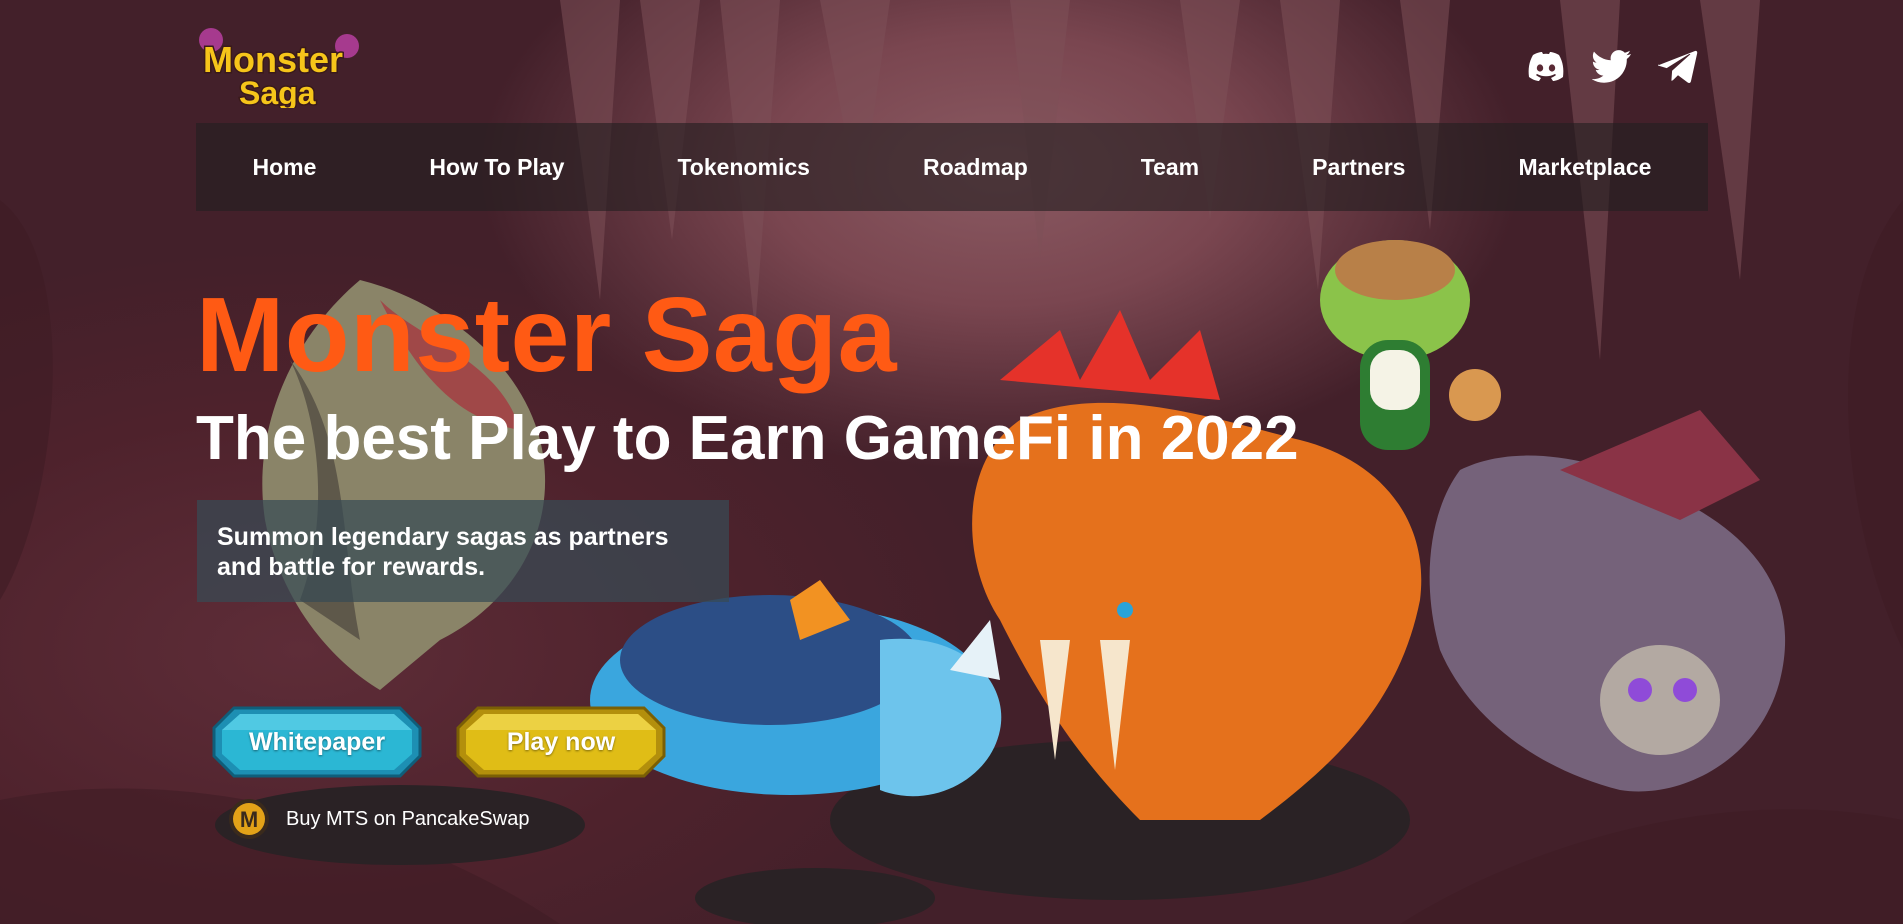 Image resolution: width=1903 pixels, height=924 pixels. Describe the element at coordinates (547, 335) in the screenshot. I see `hero-title: Monster Saga` at that location.